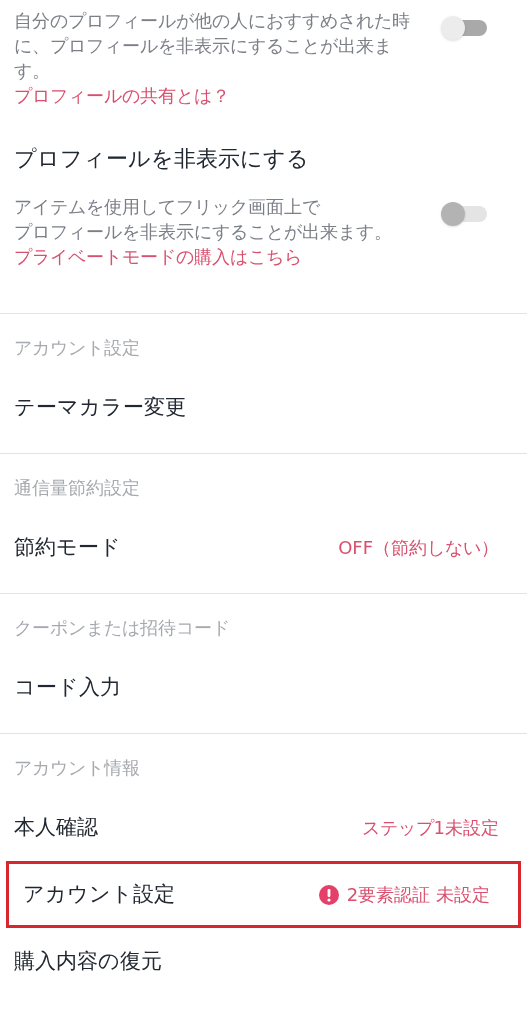 The width and height of the screenshot is (527, 1024). I want to click on row-value: OFF（節約しない）, so click(418, 548).